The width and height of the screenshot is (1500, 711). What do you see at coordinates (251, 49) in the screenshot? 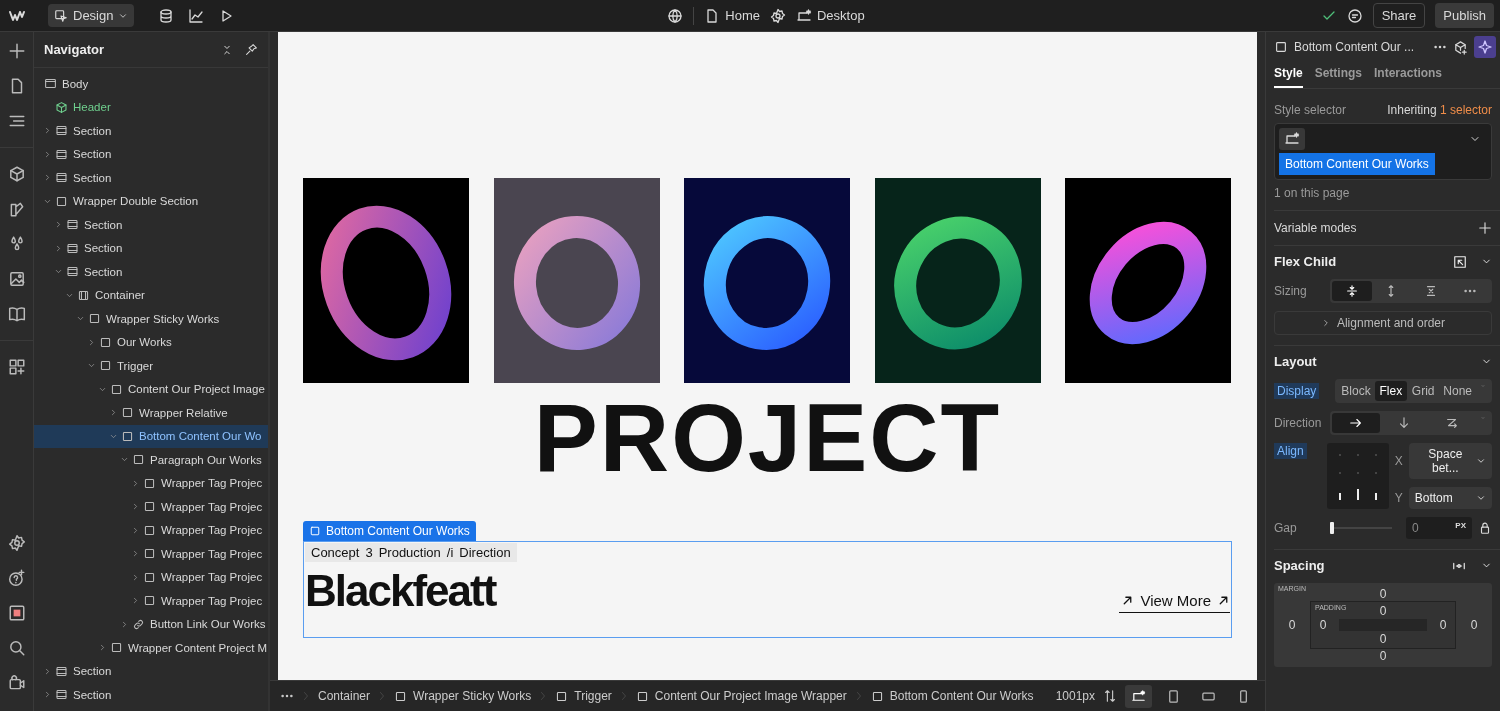
I see `pin-icon` at bounding box center [251, 49].